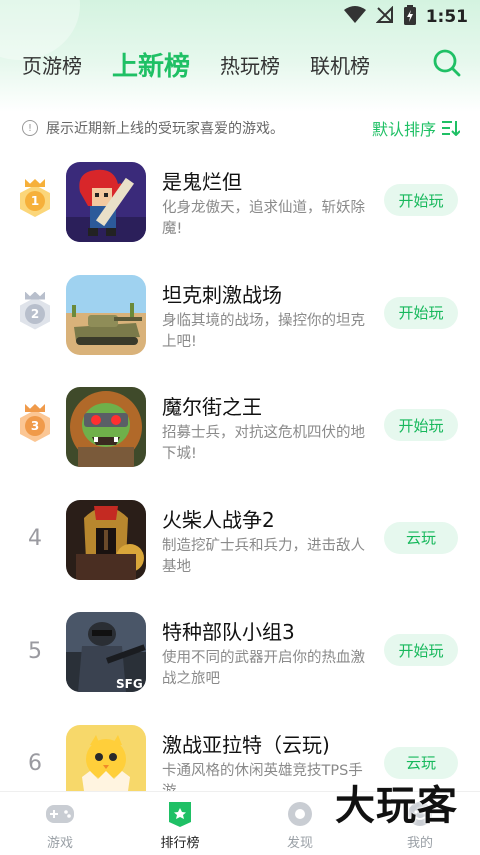 The width and height of the screenshot is (480, 855). Describe the element at coordinates (409, 17) in the screenshot. I see `battery-charging-icon` at that location.